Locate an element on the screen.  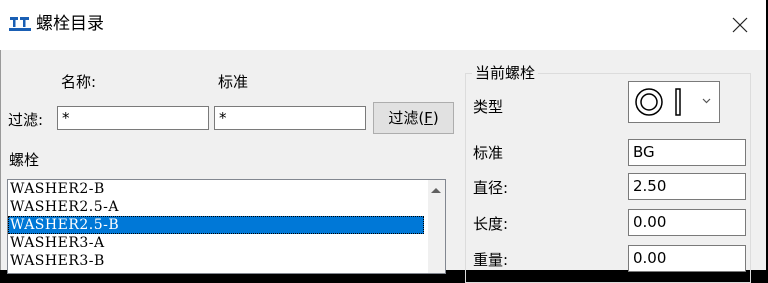
type-label: 类型 is located at coordinates (488, 107).